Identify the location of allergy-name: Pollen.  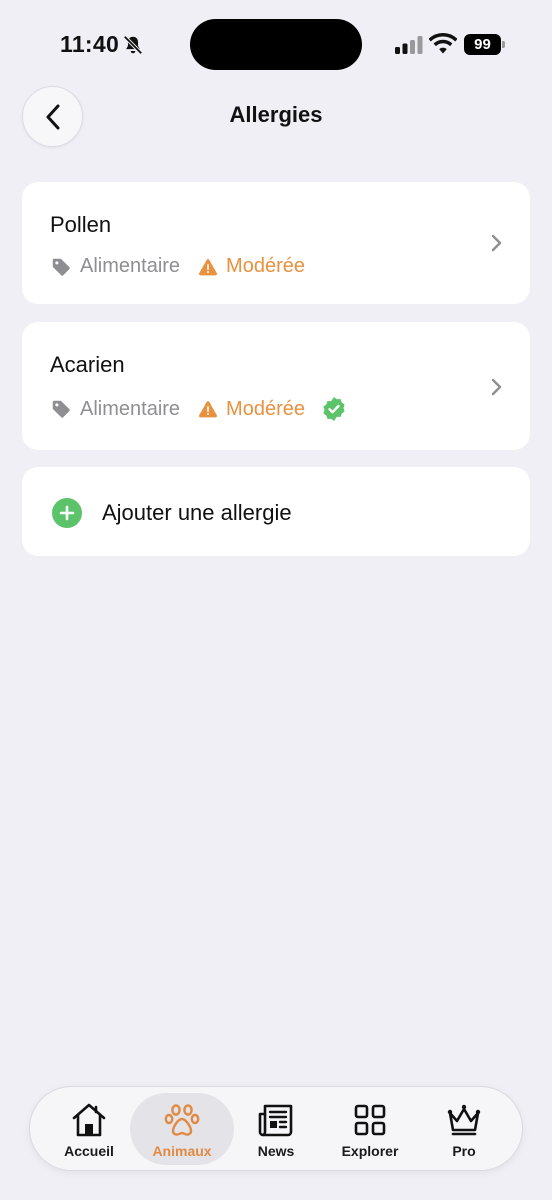
(81, 224).